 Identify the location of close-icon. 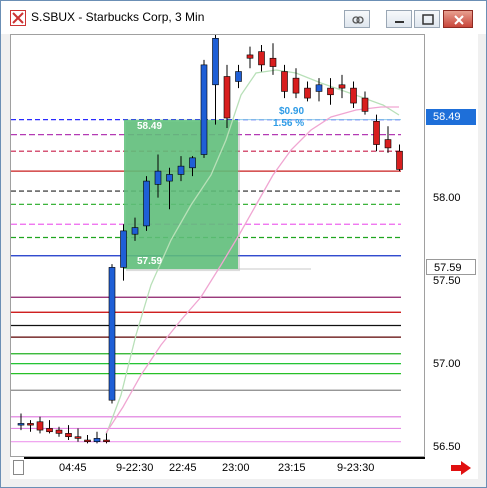
(459, 20).